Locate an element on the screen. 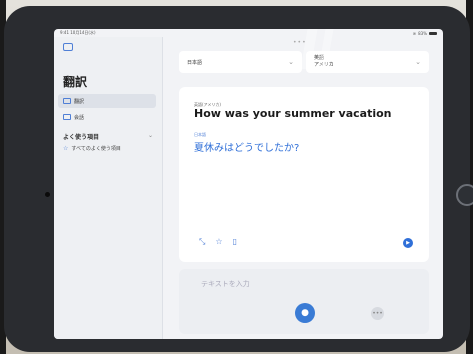  favorites-header: よく使う項目 ⌄ is located at coordinates (108, 136).